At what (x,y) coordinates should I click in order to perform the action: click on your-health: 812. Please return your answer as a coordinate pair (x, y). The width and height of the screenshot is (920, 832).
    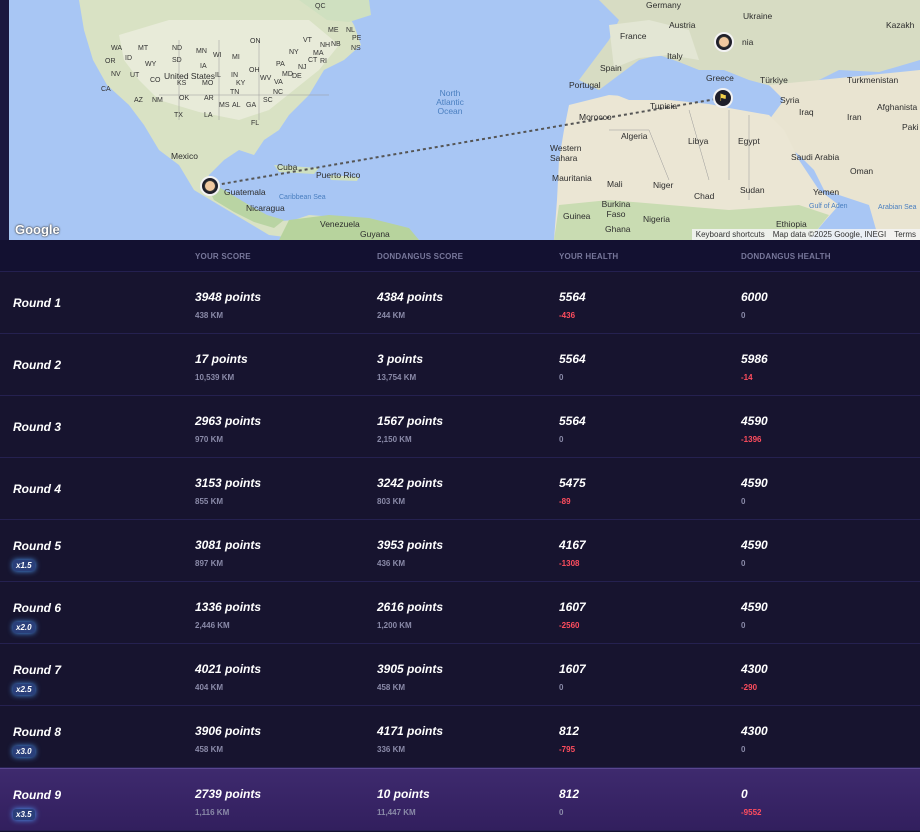
    Looking at the image, I should click on (569, 794).